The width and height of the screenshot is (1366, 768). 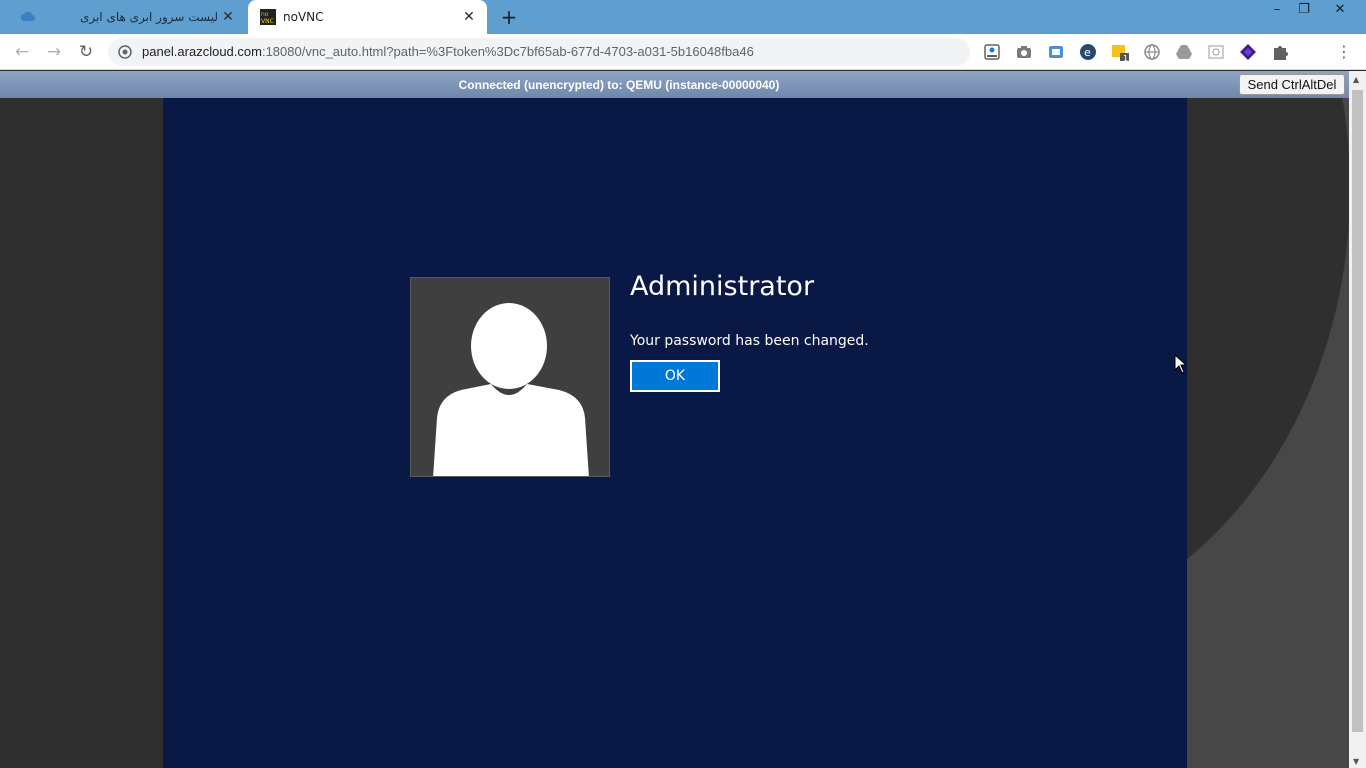 I want to click on camera-icon, so click(x=1024, y=52).